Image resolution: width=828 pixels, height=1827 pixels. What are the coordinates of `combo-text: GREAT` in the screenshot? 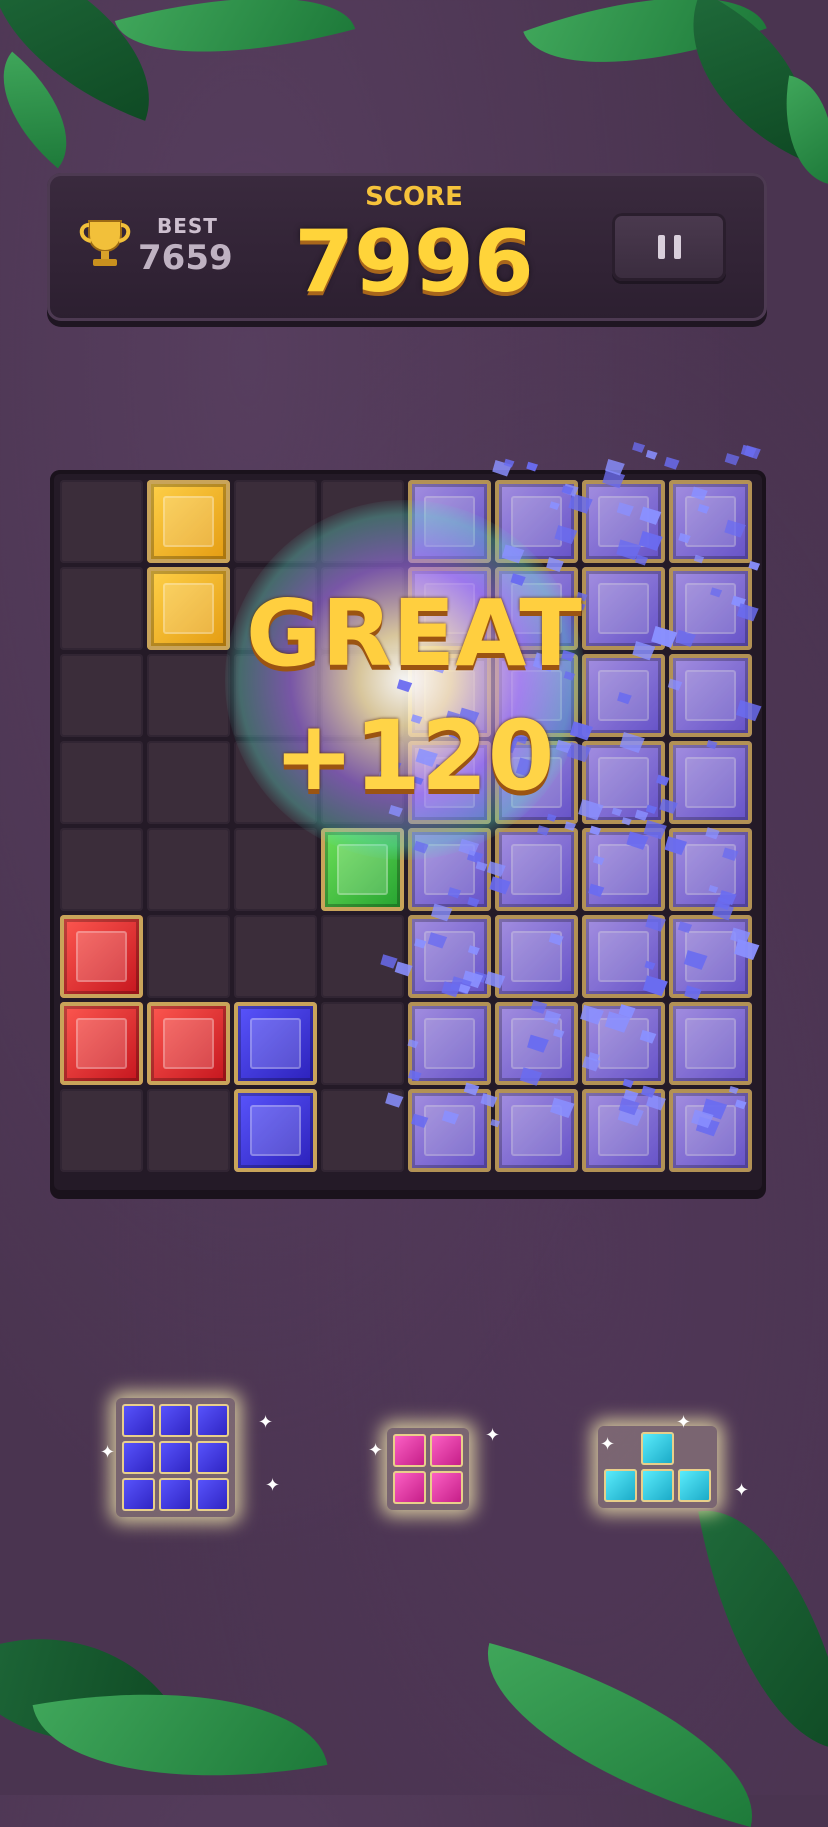 It's located at (413, 633).